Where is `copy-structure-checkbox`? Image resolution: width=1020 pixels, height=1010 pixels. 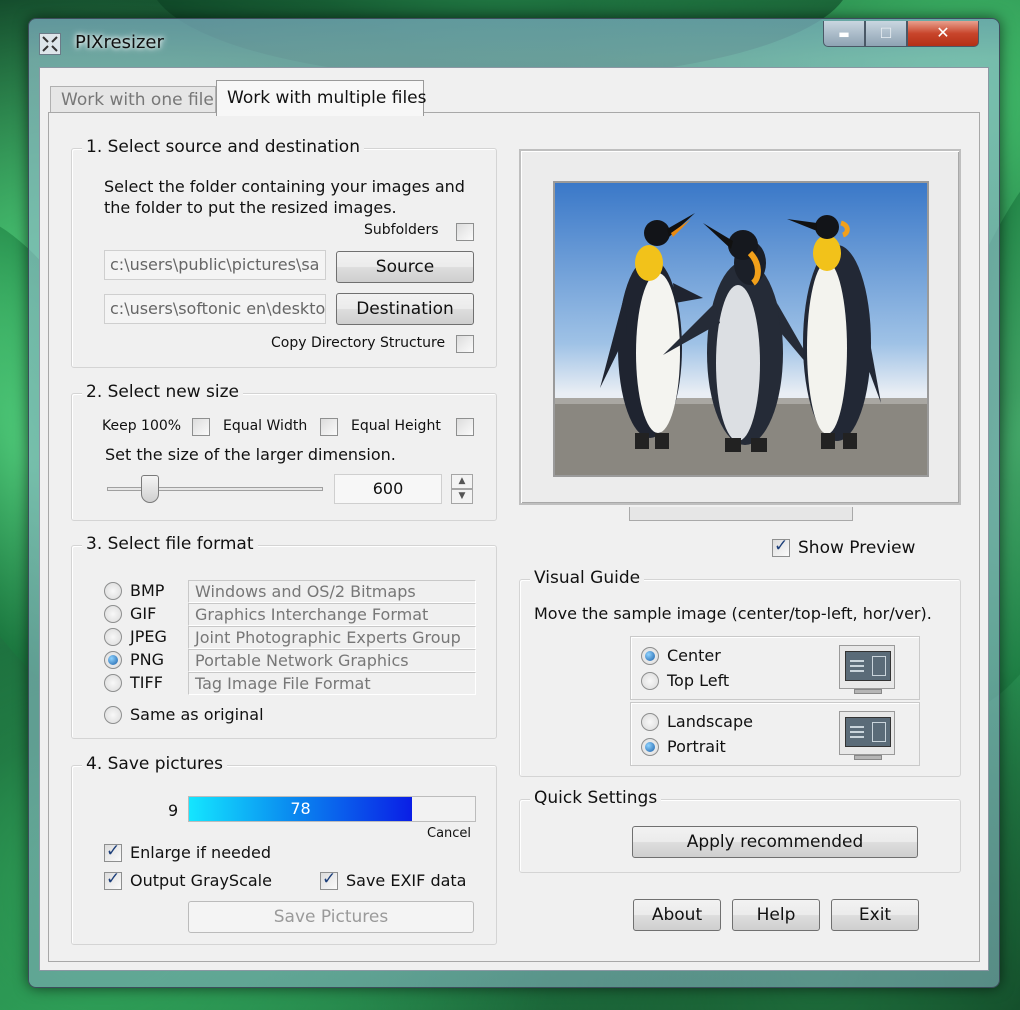
copy-structure-checkbox is located at coordinates (465, 344).